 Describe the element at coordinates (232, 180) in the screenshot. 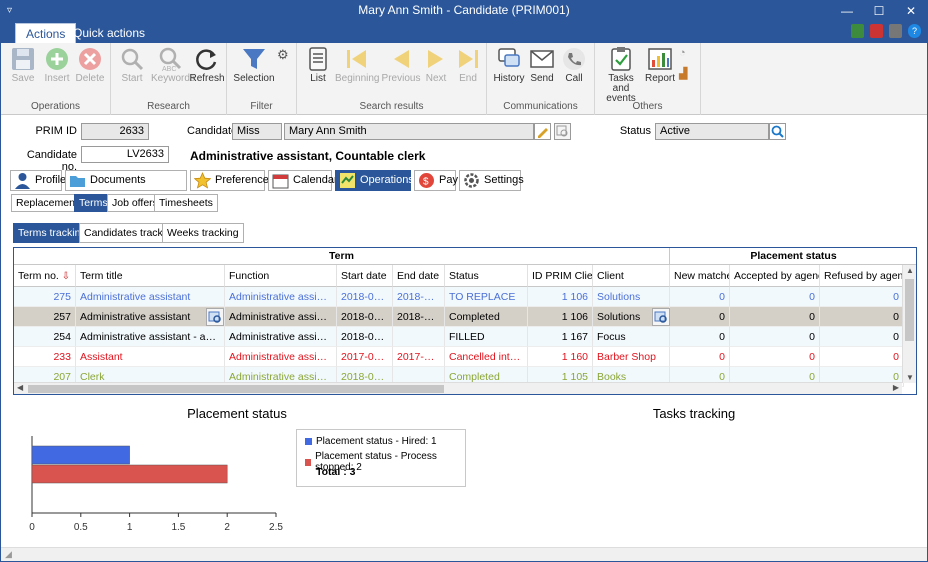

I see `tab-preferences: Preferences` at that location.